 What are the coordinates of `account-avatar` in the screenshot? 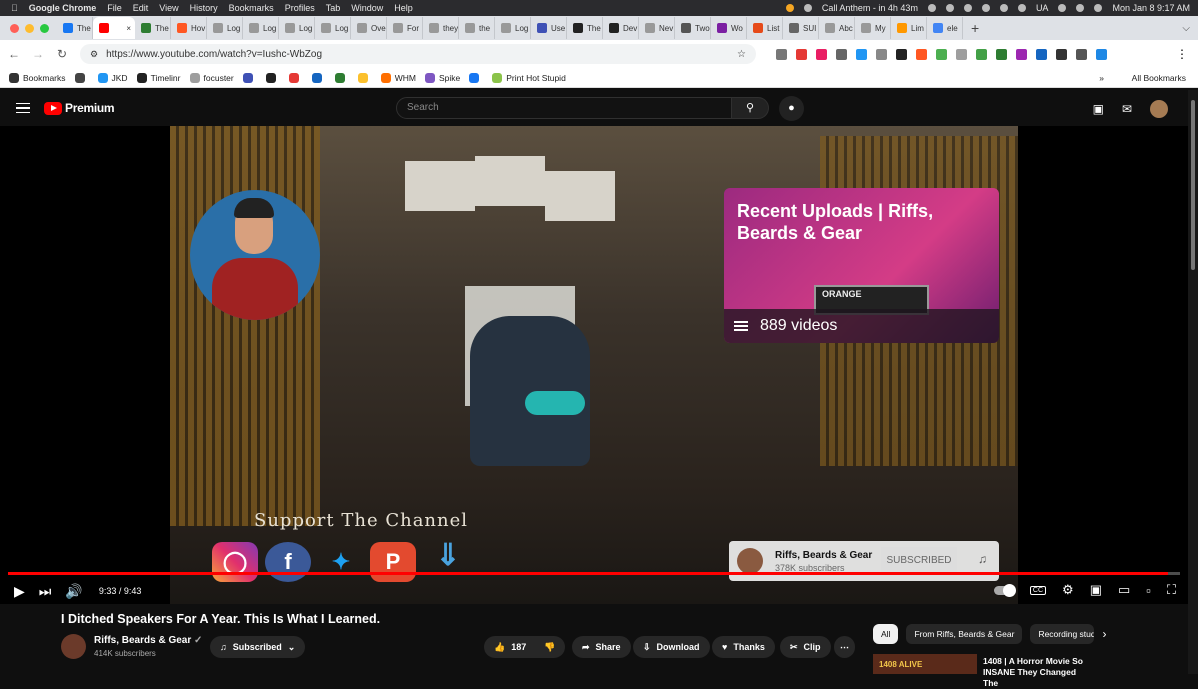 It's located at (1159, 109).